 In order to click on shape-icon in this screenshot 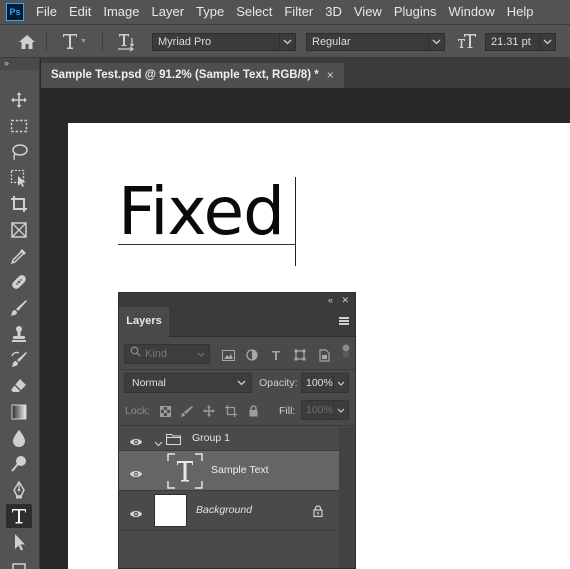, I will do `click(19, 562)`.